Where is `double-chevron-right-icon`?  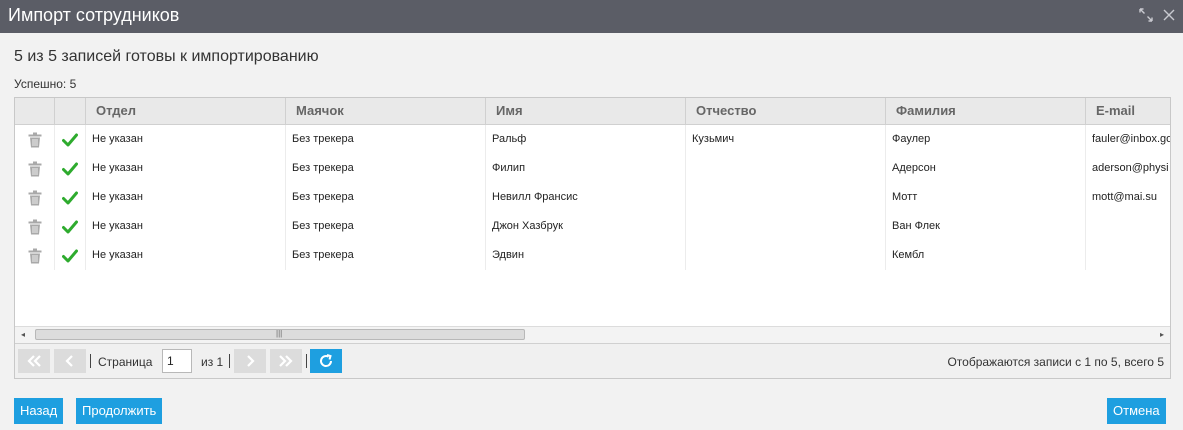 double-chevron-right-icon is located at coordinates (286, 361).